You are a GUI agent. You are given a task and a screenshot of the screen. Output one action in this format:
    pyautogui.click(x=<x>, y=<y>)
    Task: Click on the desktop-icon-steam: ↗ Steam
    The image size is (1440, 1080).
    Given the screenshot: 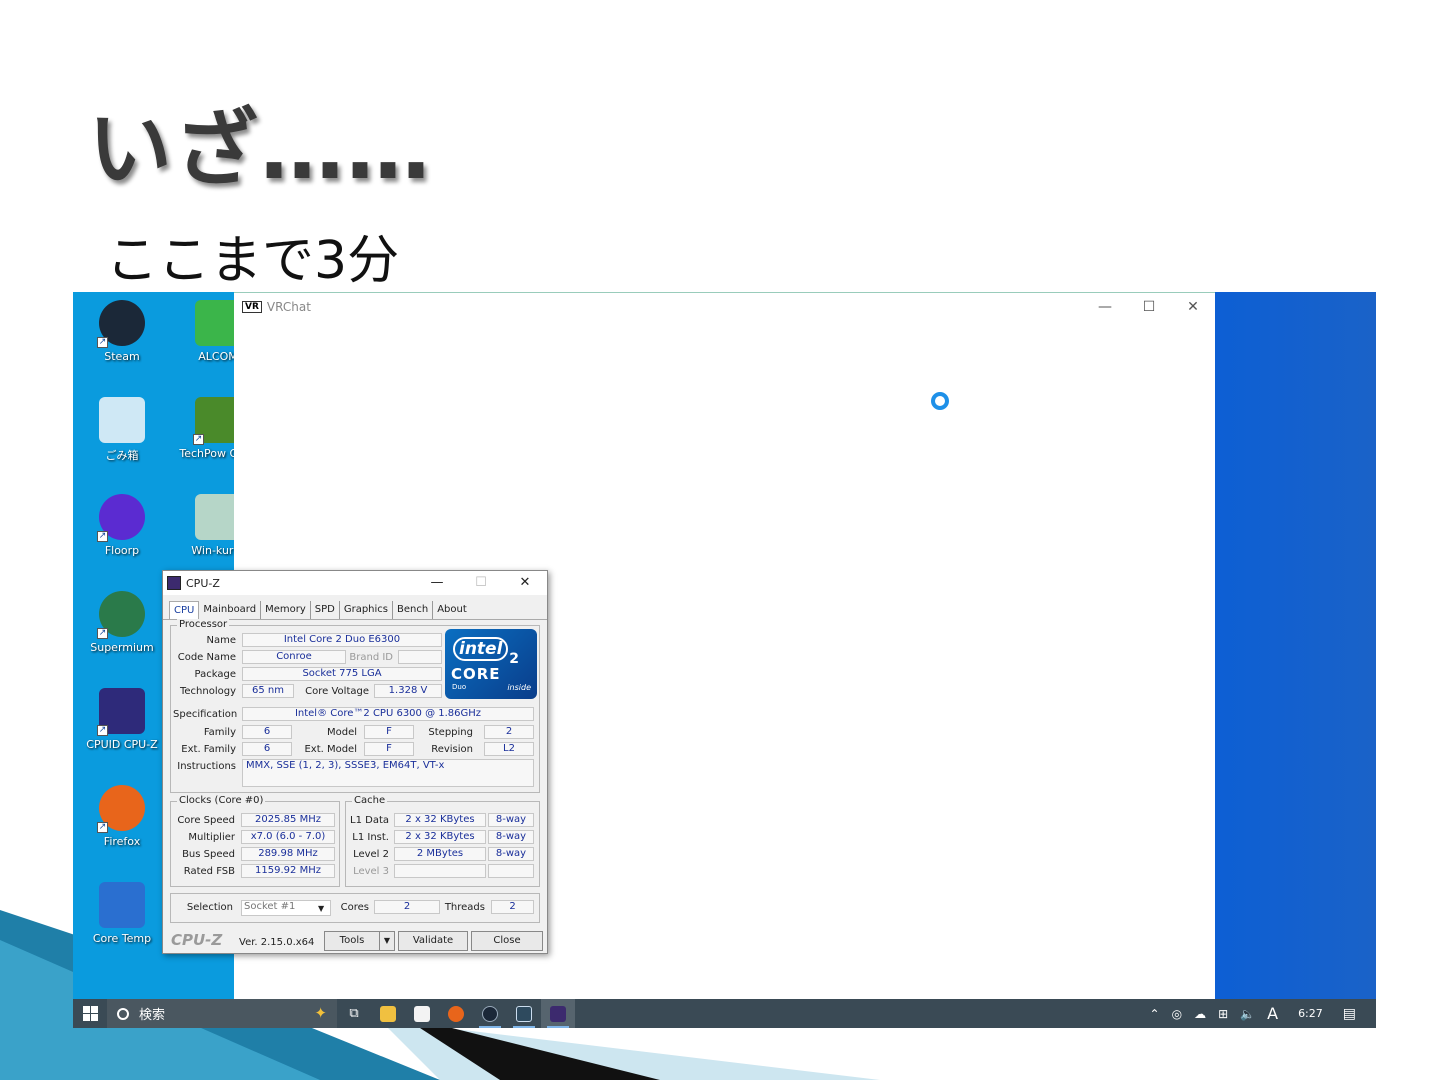 What is the action you would take?
    pyautogui.click(x=122, y=331)
    